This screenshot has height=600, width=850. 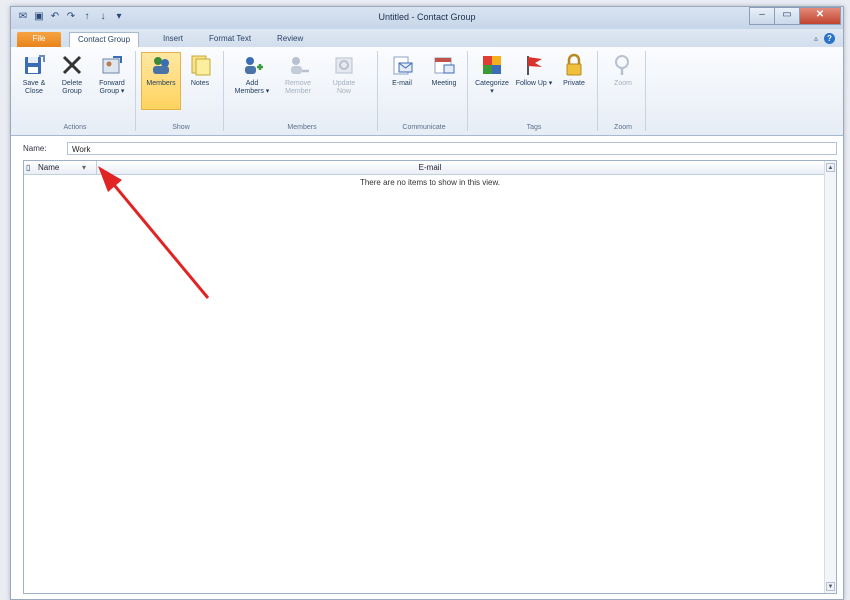 What do you see at coordinates (534, 127) in the screenshot?
I see `group-tags-label: Tags` at bounding box center [534, 127].